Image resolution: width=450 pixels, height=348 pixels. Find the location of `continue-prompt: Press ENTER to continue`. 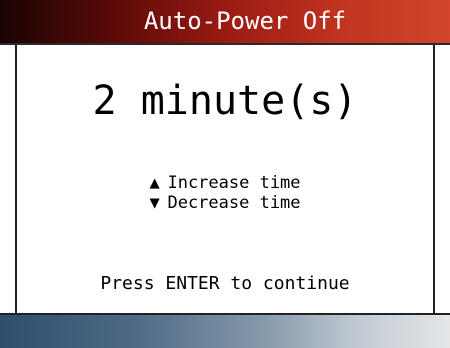

continue-prompt: Press ENTER to continue is located at coordinates (225, 283).